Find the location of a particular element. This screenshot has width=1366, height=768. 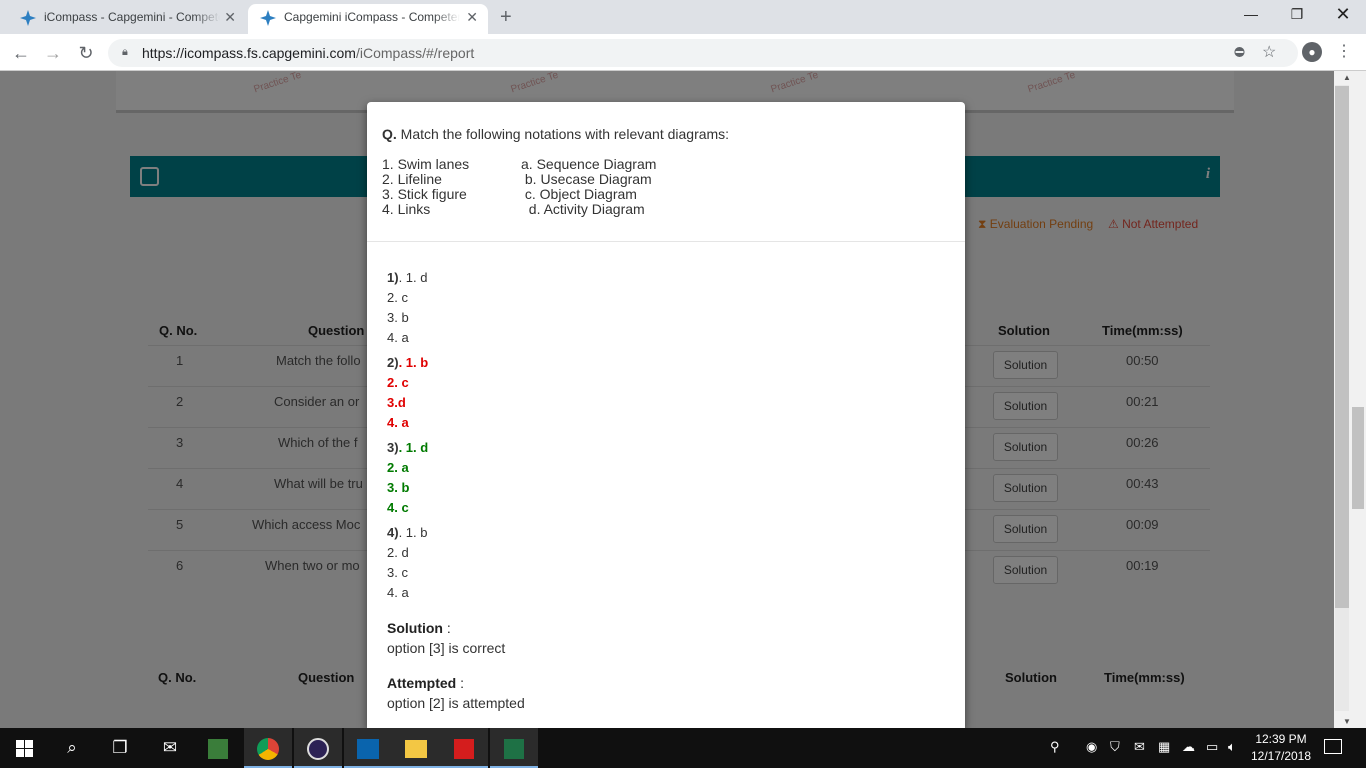

close-window-icon: ✕ is located at coordinates (1343, 15).